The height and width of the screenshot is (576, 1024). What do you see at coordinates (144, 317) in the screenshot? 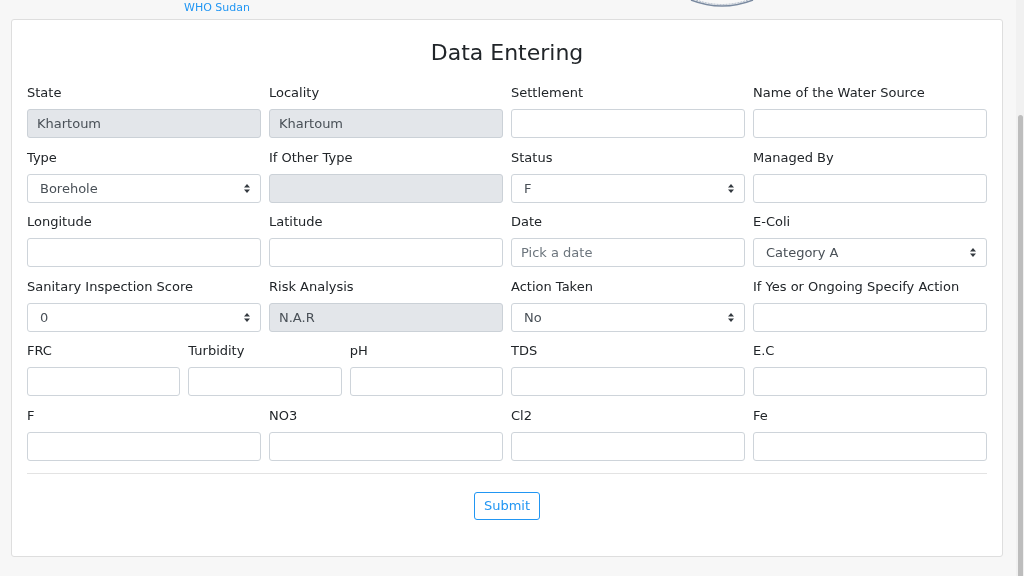
I see `dropdown: 0` at bounding box center [144, 317].